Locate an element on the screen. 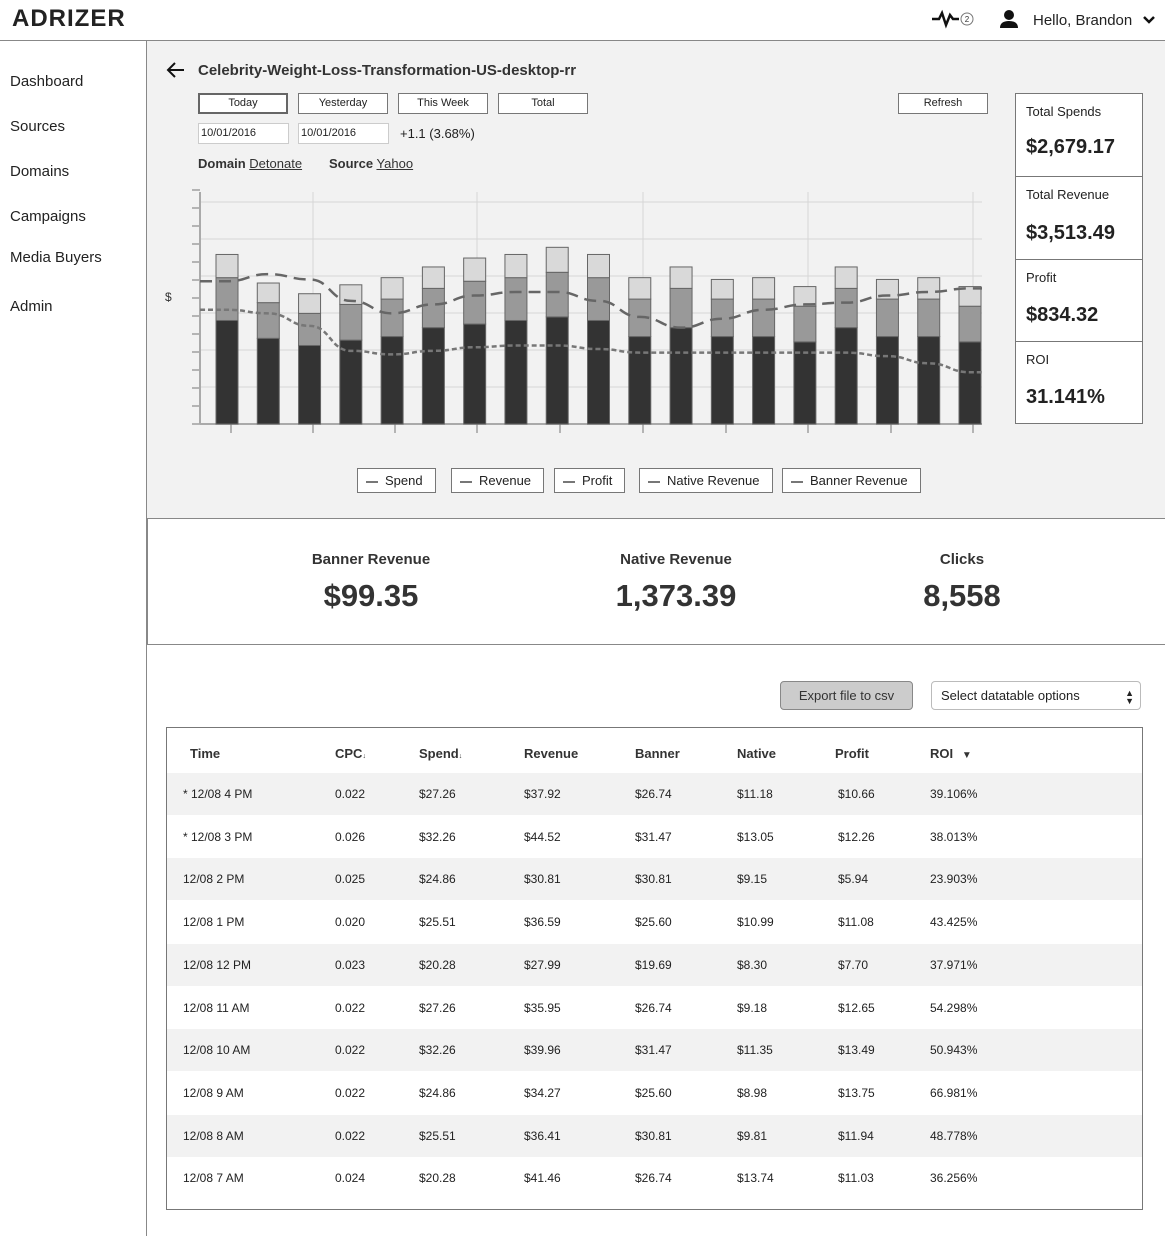 The height and width of the screenshot is (1236, 1165). y-axis-label: $ is located at coordinates (168, 297).